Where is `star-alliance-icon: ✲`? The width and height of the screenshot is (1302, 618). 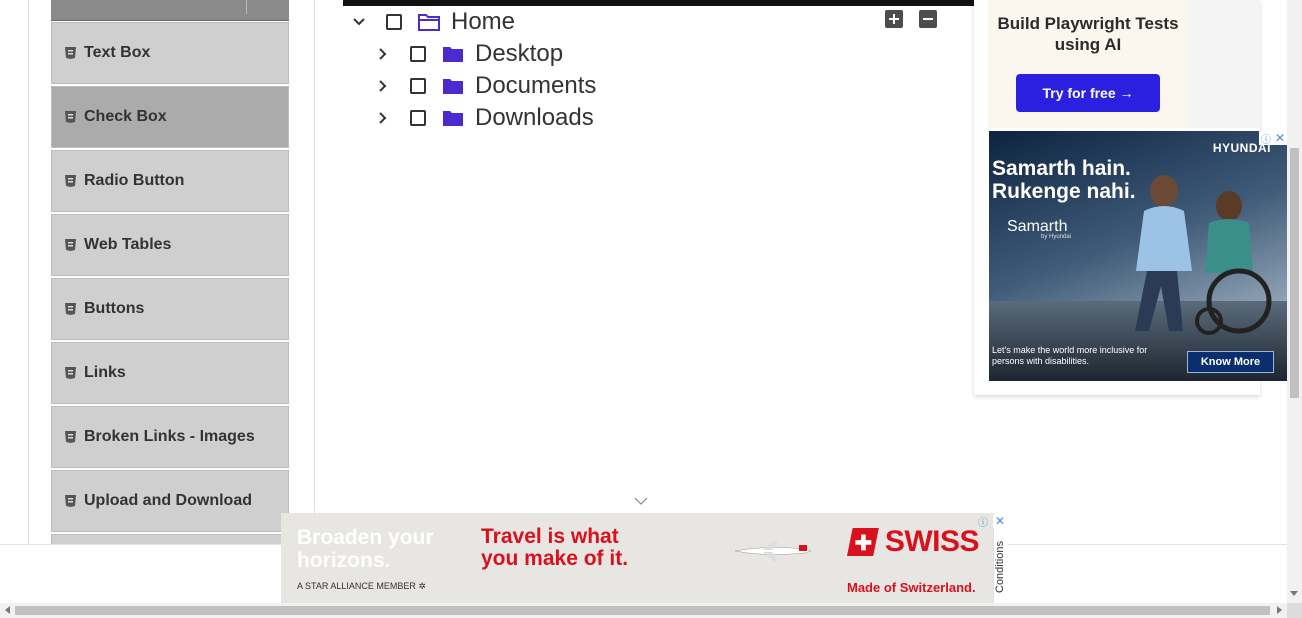 star-alliance-icon: ✲ is located at coordinates (422, 586).